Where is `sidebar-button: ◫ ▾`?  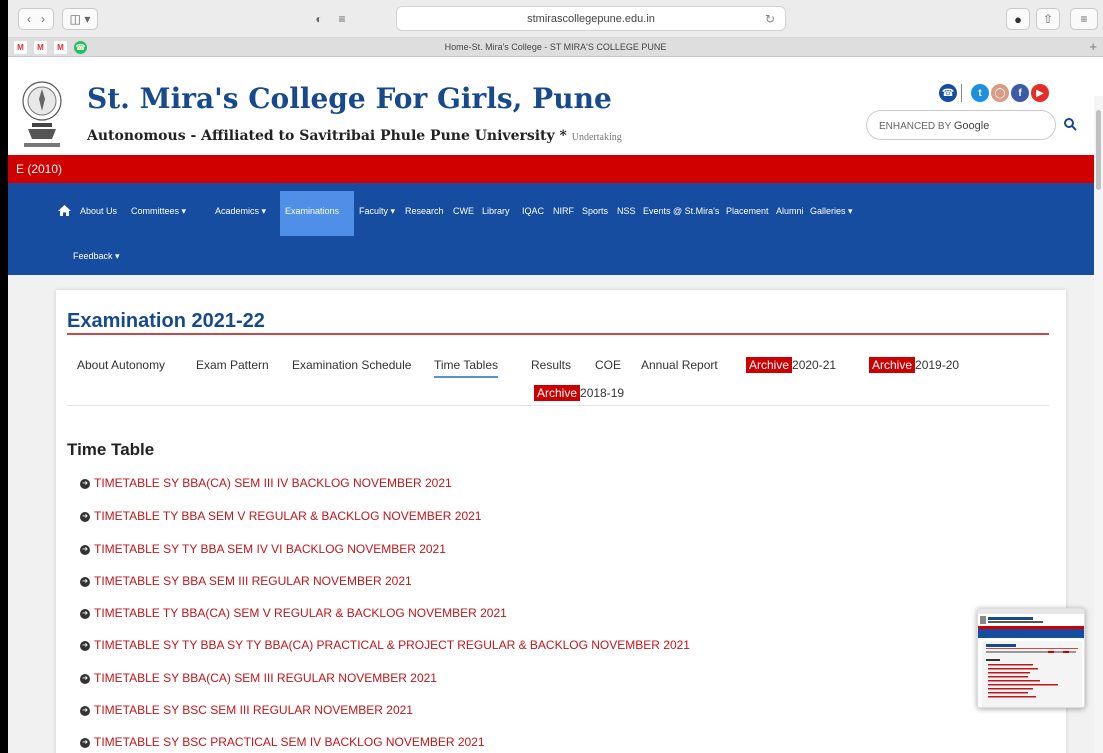 sidebar-button: ◫ ▾ is located at coordinates (80, 19).